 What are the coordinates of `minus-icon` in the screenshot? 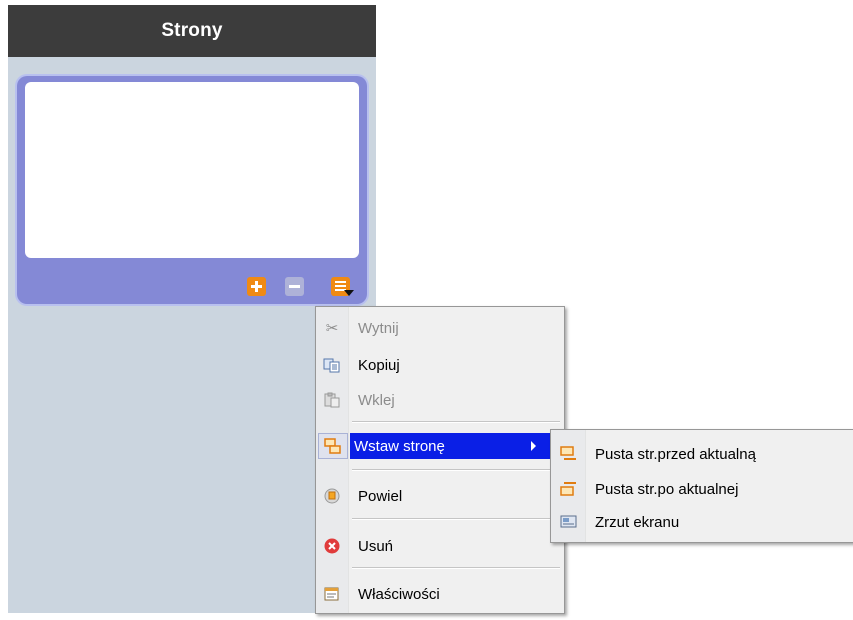 It's located at (294, 286).